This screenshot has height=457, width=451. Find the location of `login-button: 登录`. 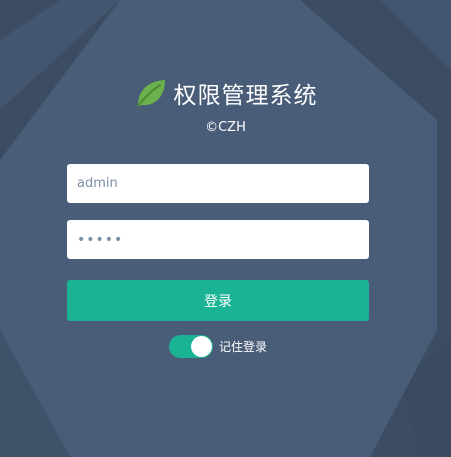

login-button: 登录 is located at coordinates (218, 300).